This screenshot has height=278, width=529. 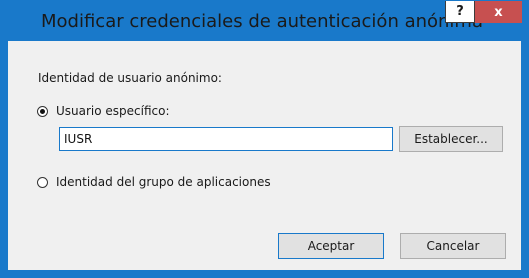 I want to click on help-button: ?, so click(x=460, y=12).